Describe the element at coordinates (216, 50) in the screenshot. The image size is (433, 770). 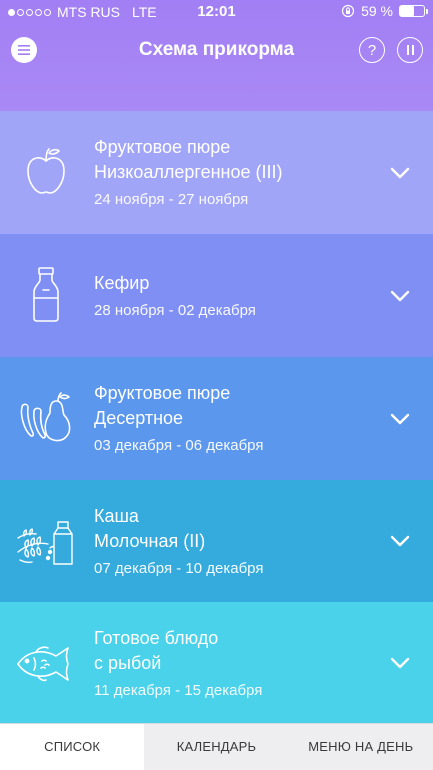
I see `navigation-bar: Схема прикорма ?` at that location.